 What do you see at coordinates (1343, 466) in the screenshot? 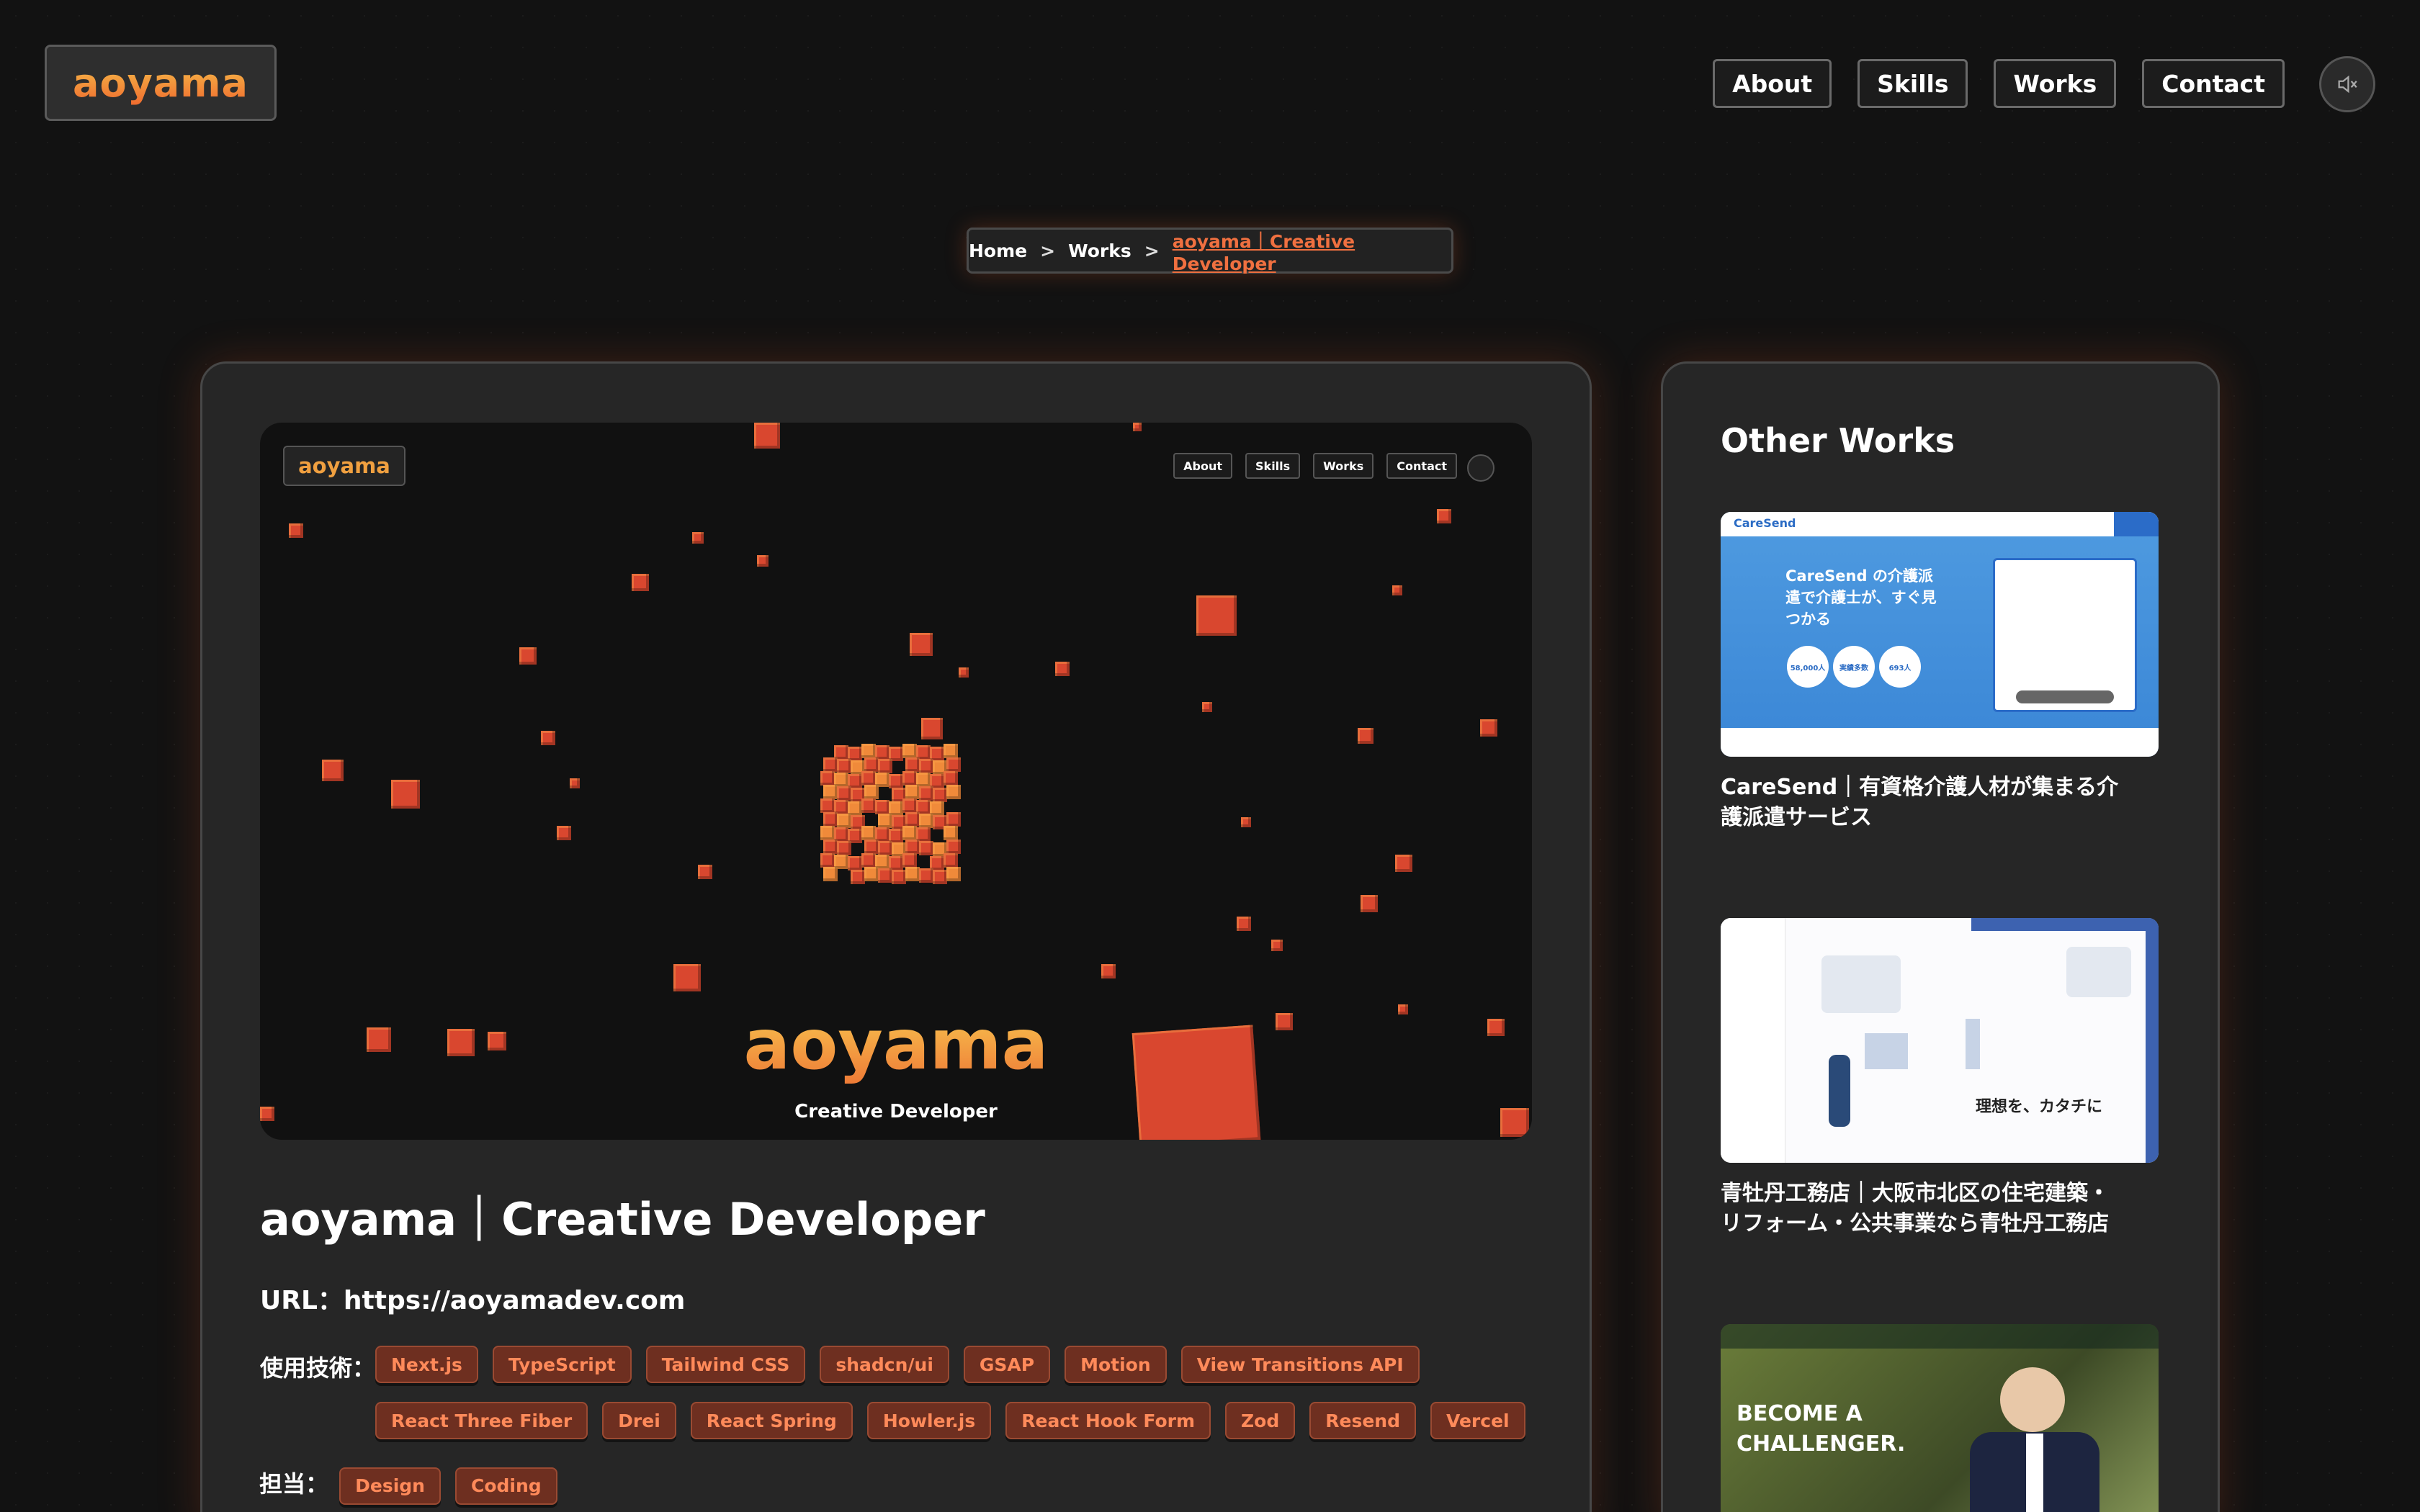
I see `preview-nav-works: Works` at bounding box center [1343, 466].